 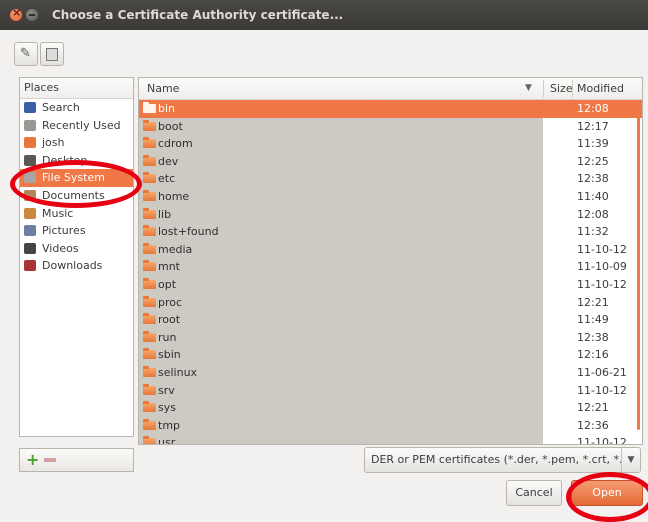 I want to click on table-row: cdrom 11:39, so click(x=390, y=144).